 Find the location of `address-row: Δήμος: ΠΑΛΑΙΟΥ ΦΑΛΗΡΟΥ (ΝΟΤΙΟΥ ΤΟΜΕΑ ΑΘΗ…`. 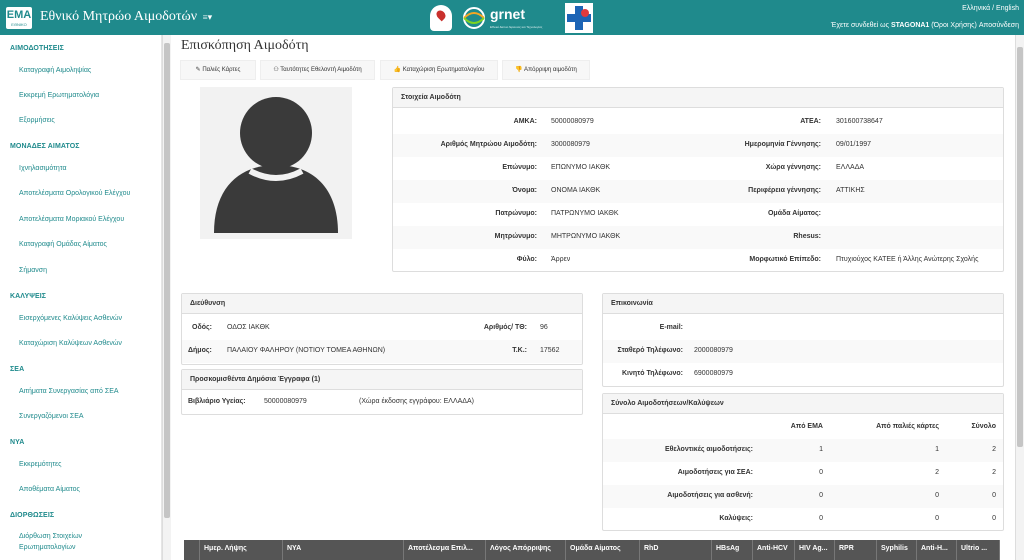

address-row: Δήμος: ΠΑΛΑΙΟΥ ΦΑΛΗΡΟΥ (ΝΟΤΙΟΥ ΤΟΜΕΑ ΑΘΗ… is located at coordinates (382, 351).